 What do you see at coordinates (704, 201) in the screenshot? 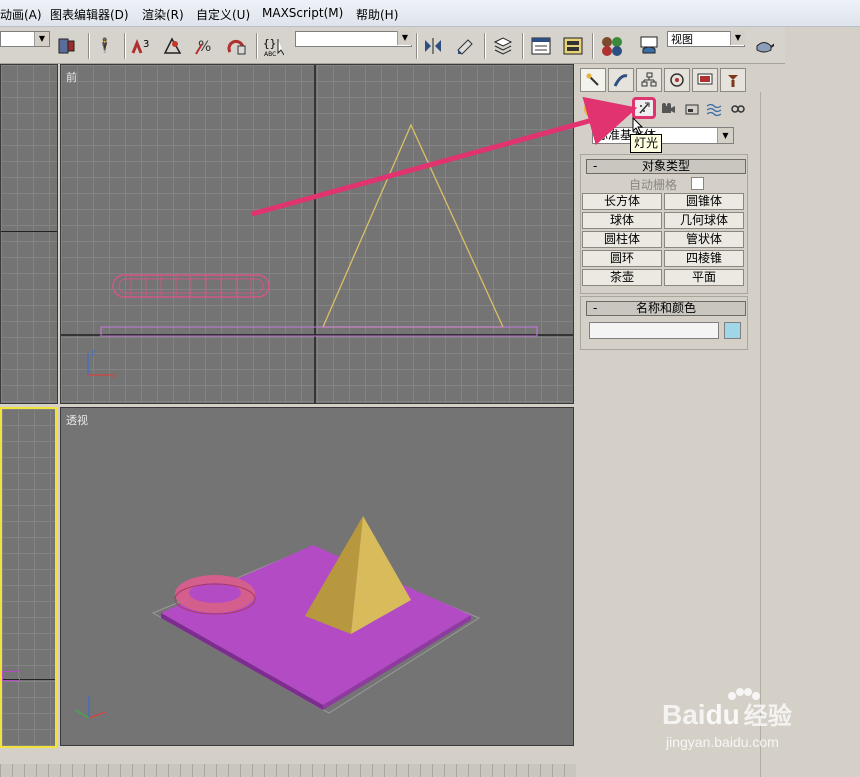
I see `cone-button: 圆锥体` at bounding box center [704, 201].